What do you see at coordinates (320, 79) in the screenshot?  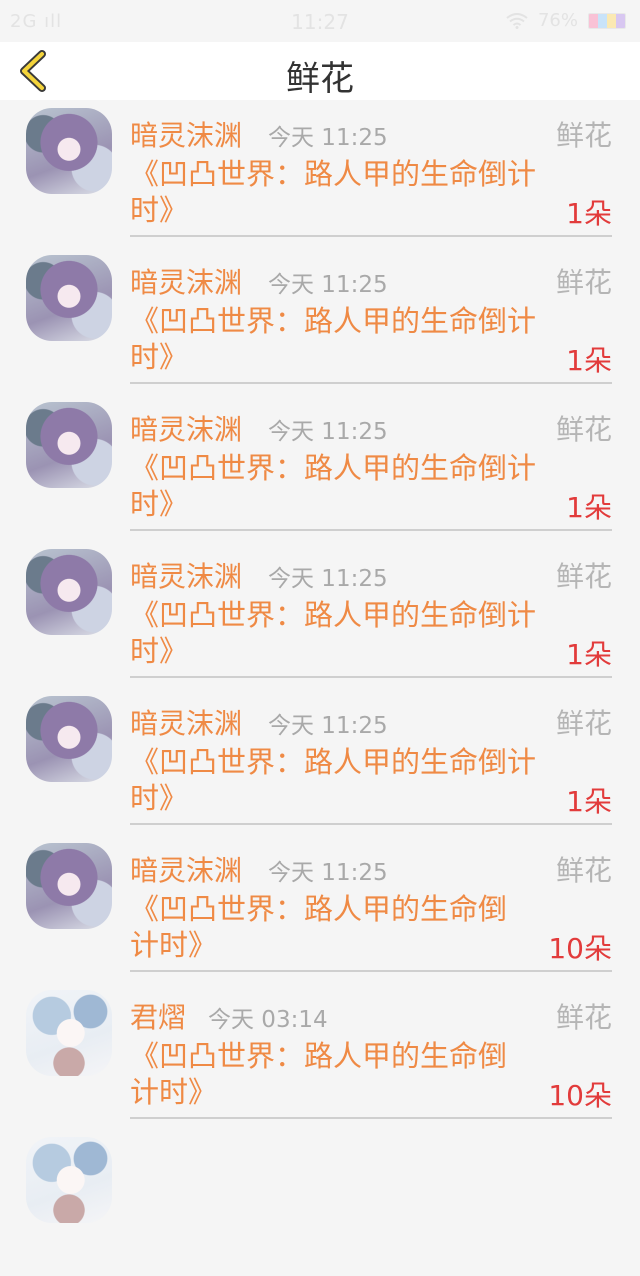 I see `page-title: 鲜花` at bounding box center [320, 79].